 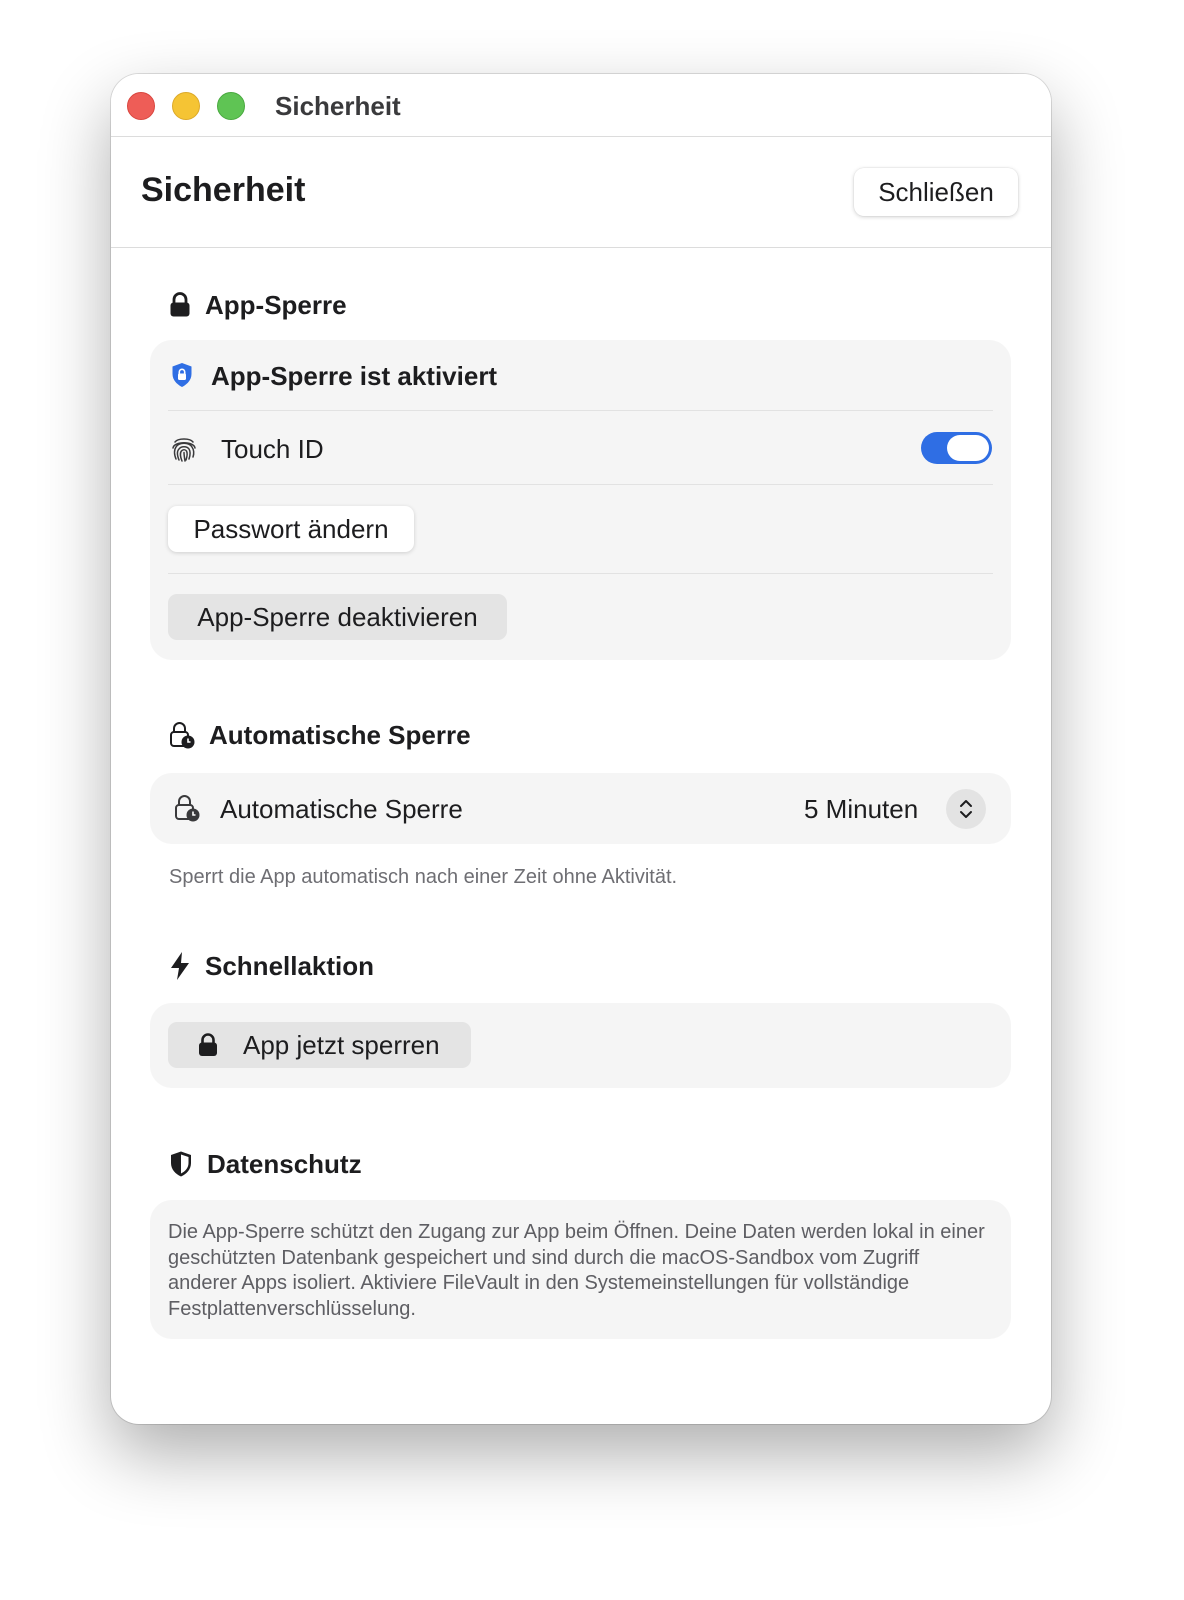 I want to click on page-title: Sicherheit, so click(x=223, y=190).